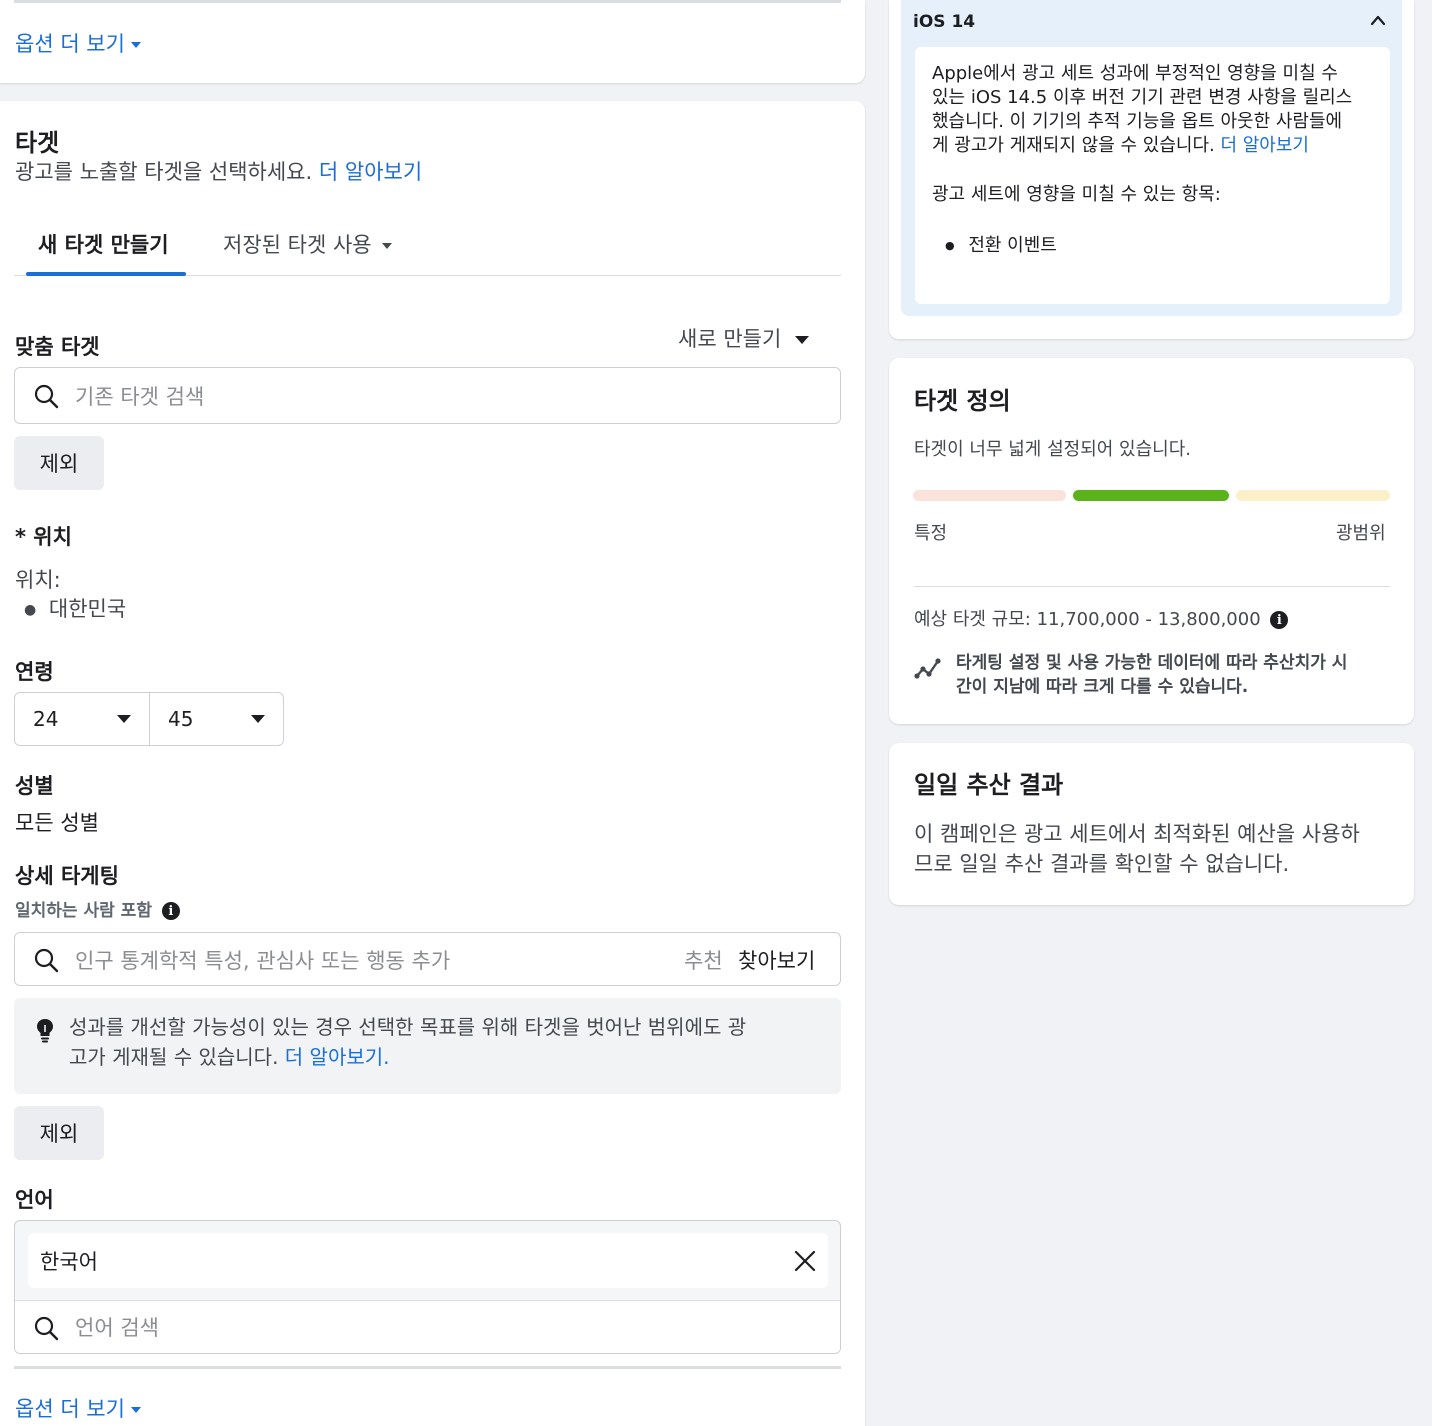 The width and height of the screenshot is (1432, 1426). Describe the element at coordinates (1142, 97) in the screenshot. I see `ios14-line-2: 있는 iOS 14.5 이후 버전 기기 관련 변경 사항을 릴리스` at that location.